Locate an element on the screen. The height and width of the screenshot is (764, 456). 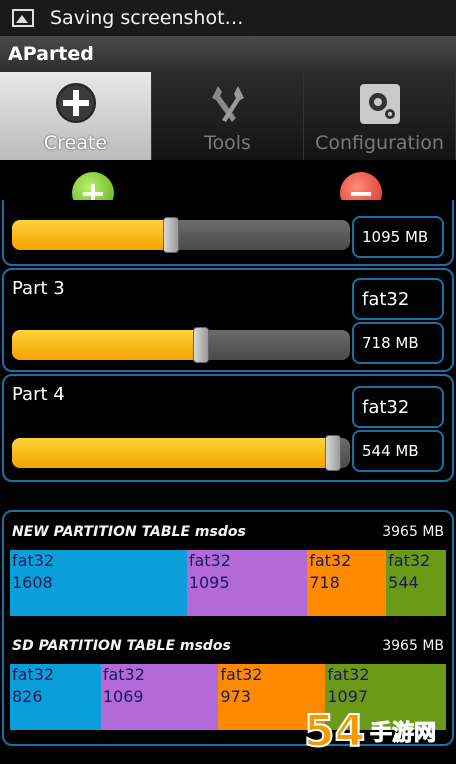
tab-tools-label: Tools is located at coordinates (227, 143).